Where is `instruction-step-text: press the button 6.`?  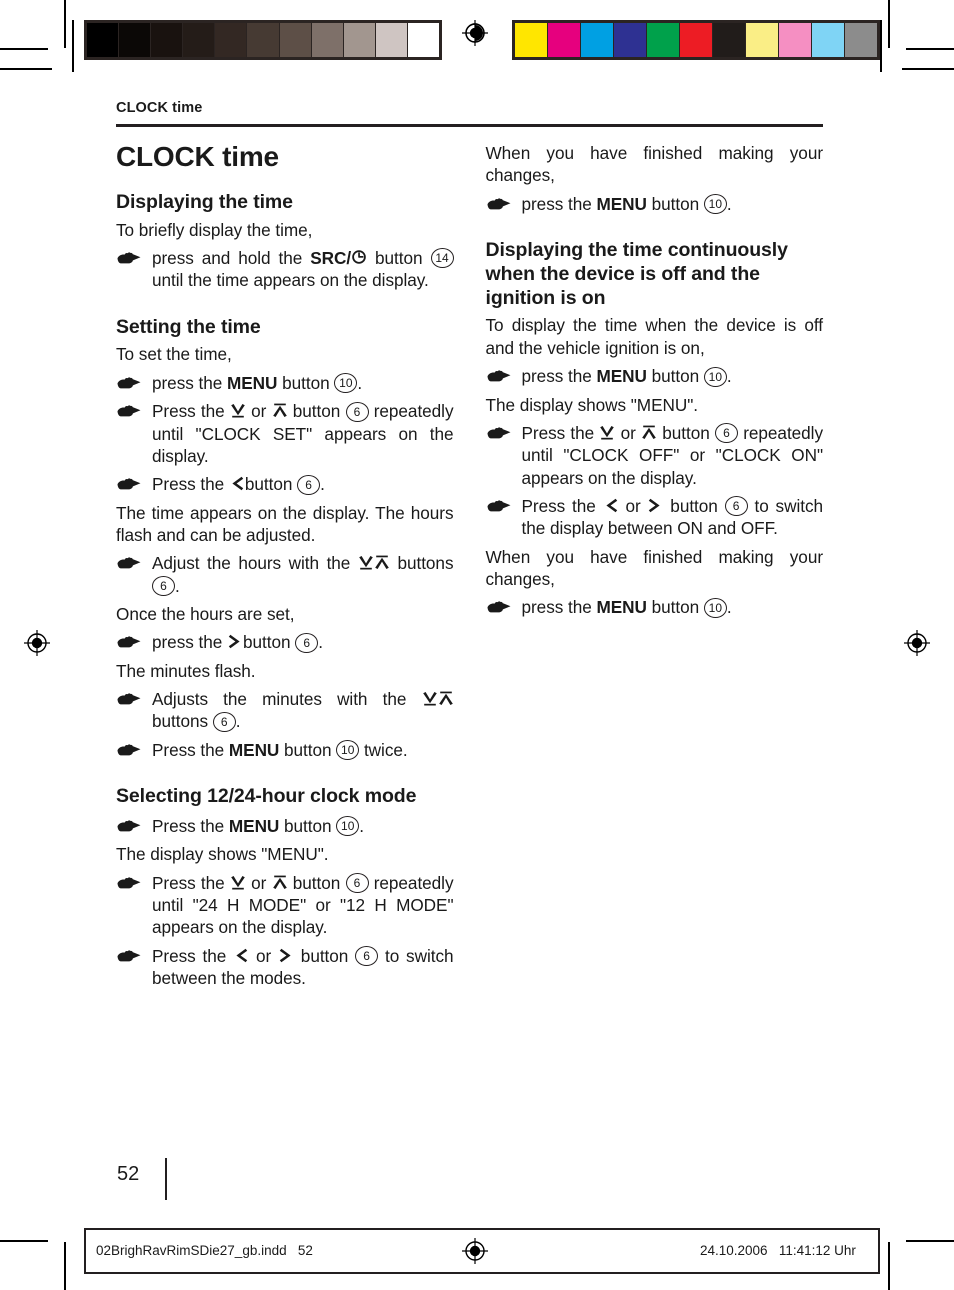
instruction-step-text: press the button 6. is located at coordinates (237, 642).